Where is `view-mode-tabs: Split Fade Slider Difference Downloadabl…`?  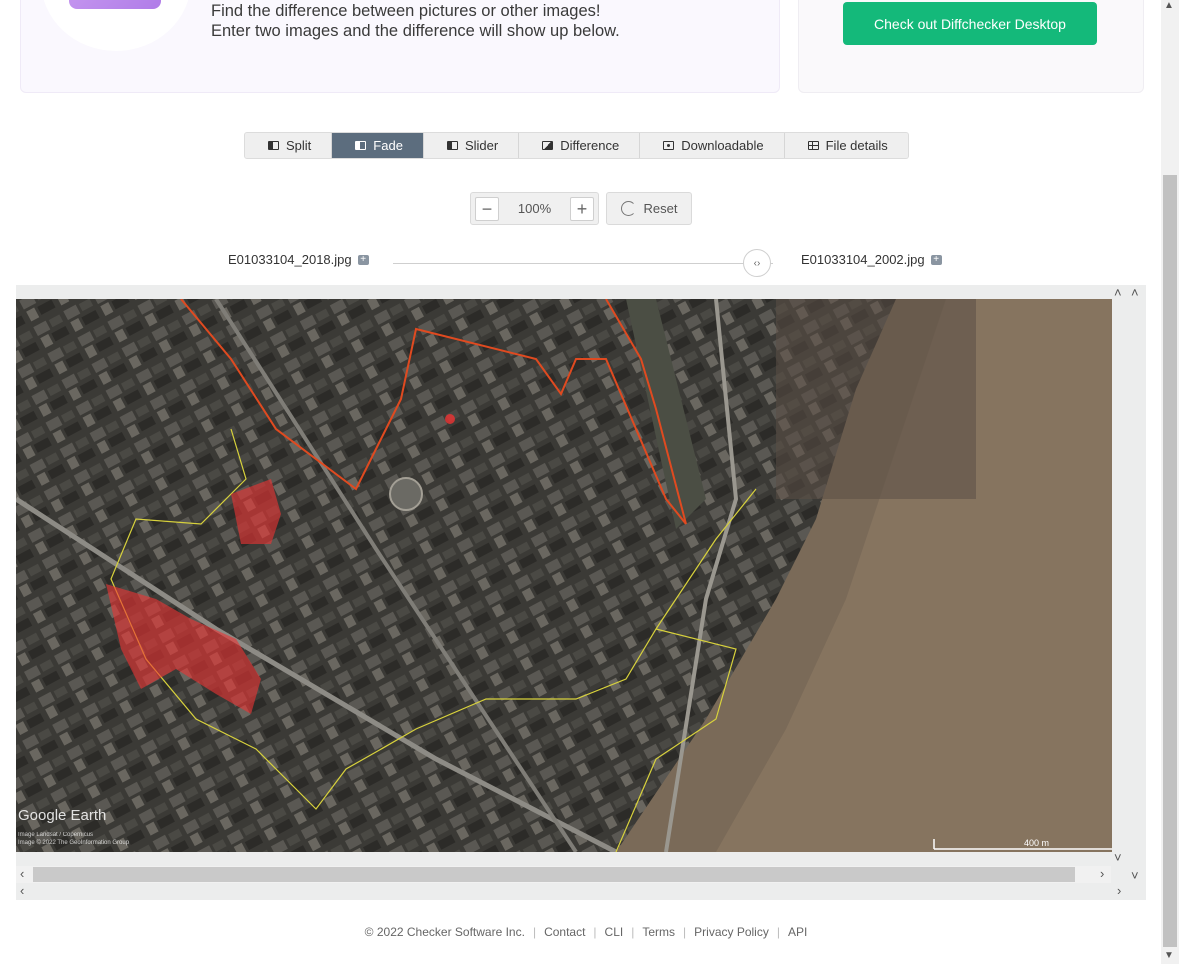 view-mode-tabs: Split Fade Slider Difference Downloadabl… is located at coordinates (576, 145).